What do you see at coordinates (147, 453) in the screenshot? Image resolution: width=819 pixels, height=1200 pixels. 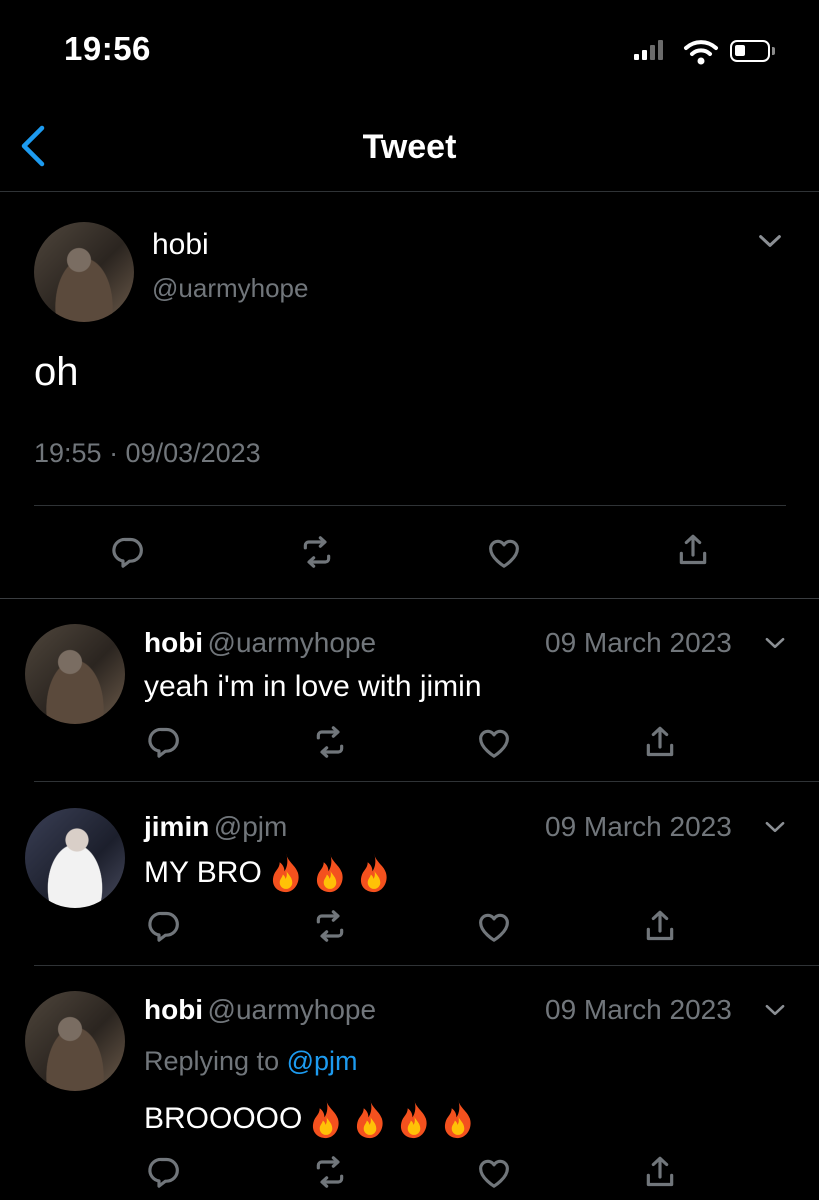 I see `main-tweet-timestamp: 19:55 · 09/03/2023` at bounding box center [147, 453].